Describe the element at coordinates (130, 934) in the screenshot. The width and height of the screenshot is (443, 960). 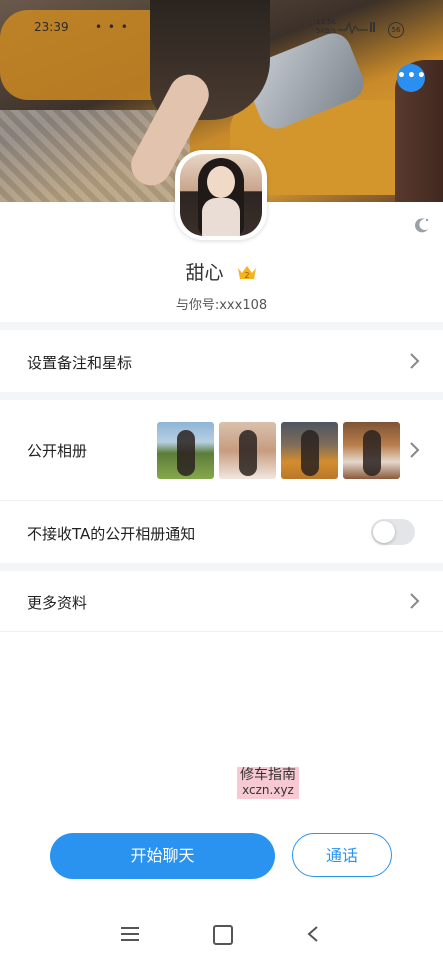
I see `menu-icon` at that location.